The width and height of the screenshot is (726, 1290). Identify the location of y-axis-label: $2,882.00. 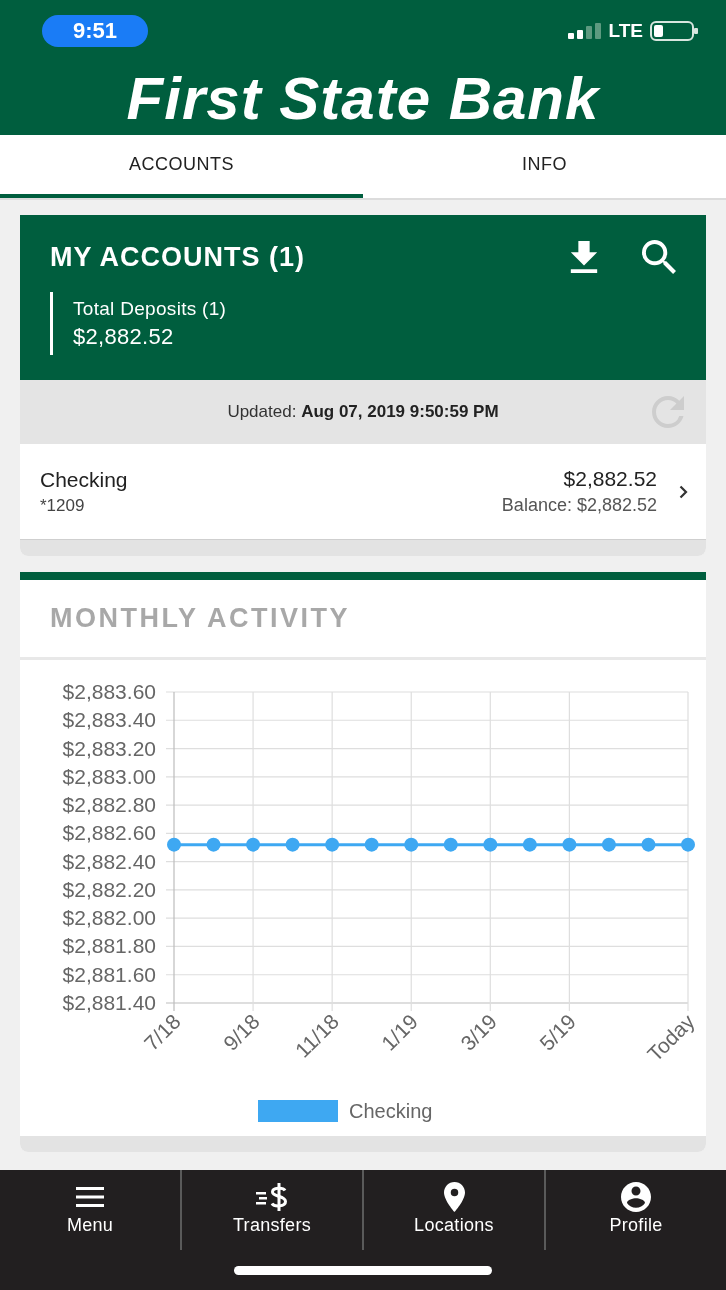
(109, 918).